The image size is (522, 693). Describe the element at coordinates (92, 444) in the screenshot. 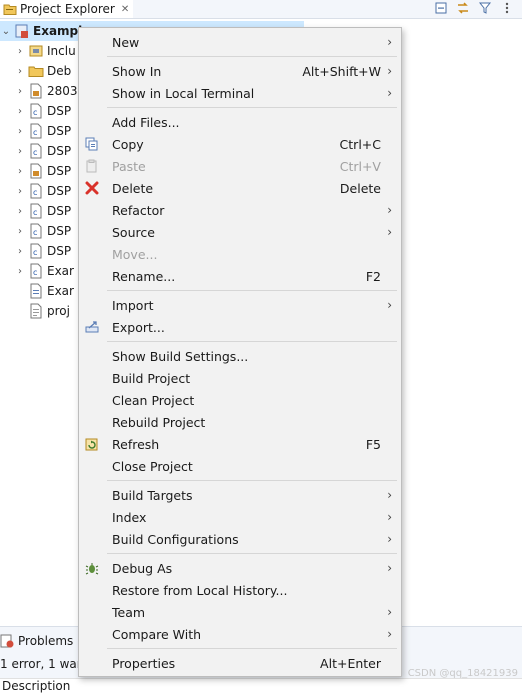

I see `refresh-icon` at that location.